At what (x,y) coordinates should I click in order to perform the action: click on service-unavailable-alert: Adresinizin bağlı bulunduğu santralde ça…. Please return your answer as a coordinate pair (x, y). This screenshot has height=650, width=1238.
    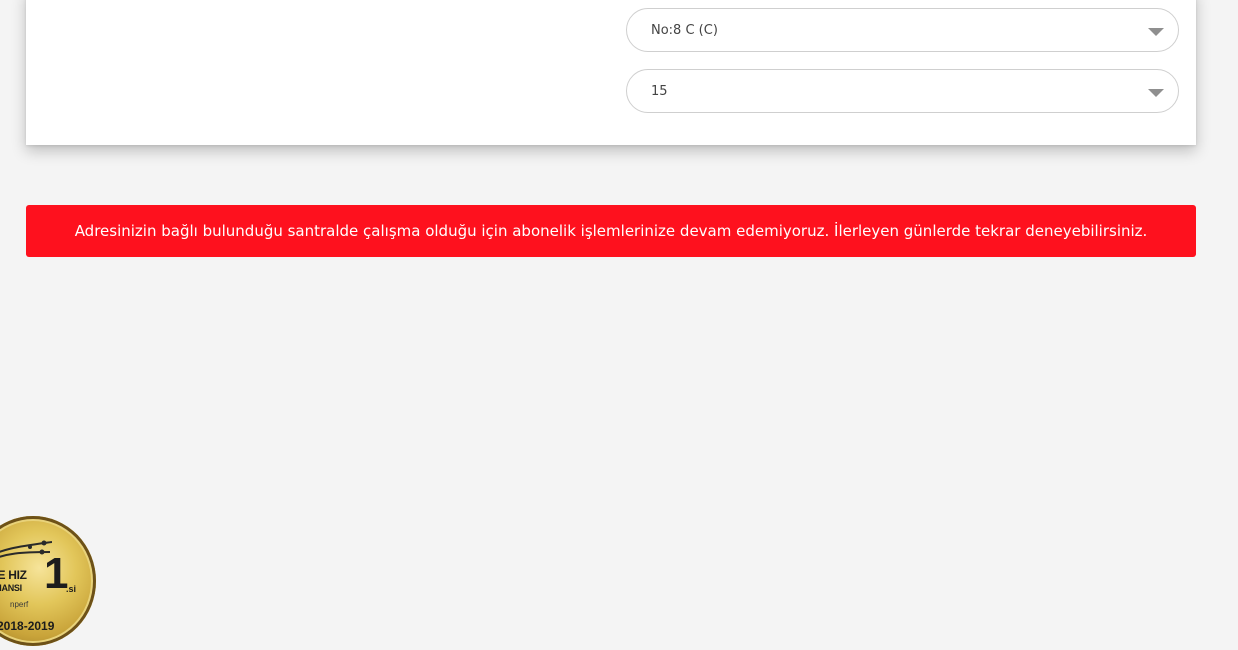
    Looking at the image, I should click on (611, 231).